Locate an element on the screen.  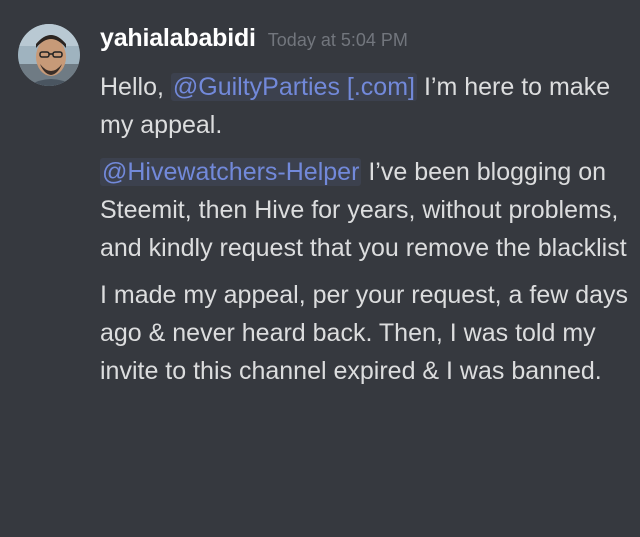
timestamp: Today at 5:04 PM is located at coordinates (338, 40).